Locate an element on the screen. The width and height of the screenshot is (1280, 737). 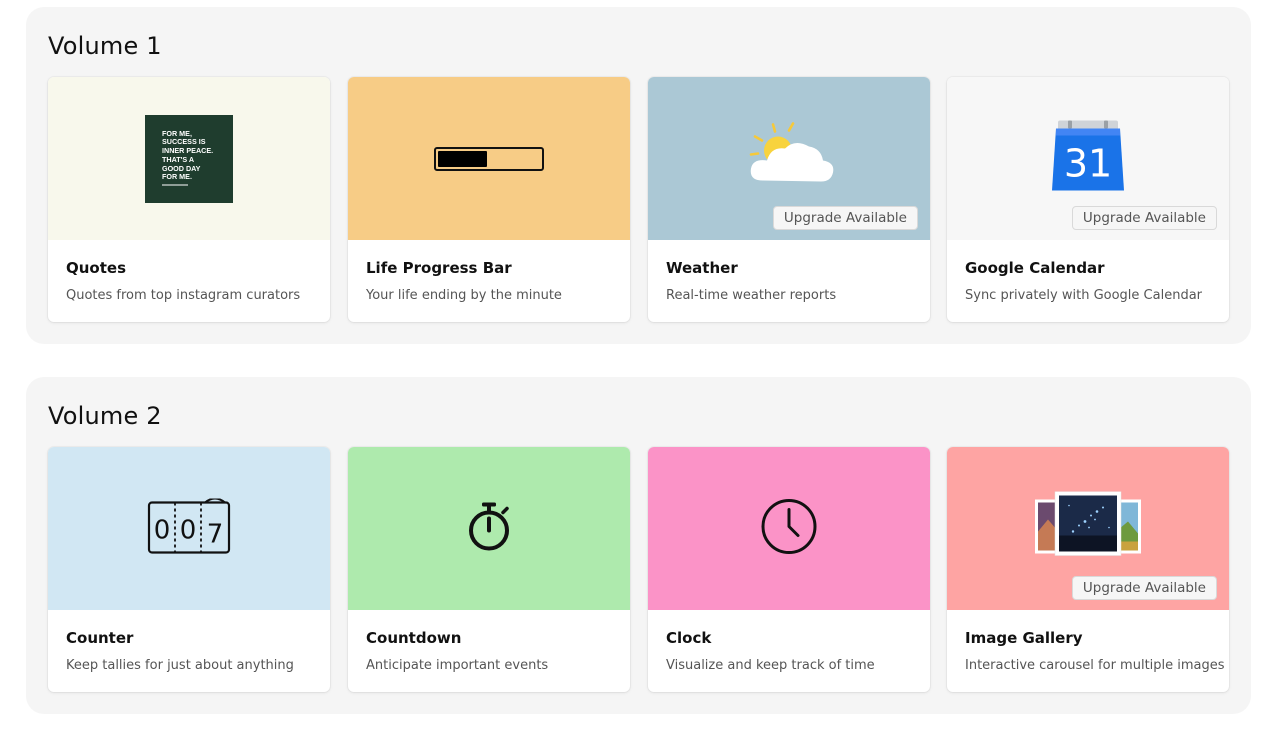
card-description: Anticipate important events is located at coordinates (457, 665).